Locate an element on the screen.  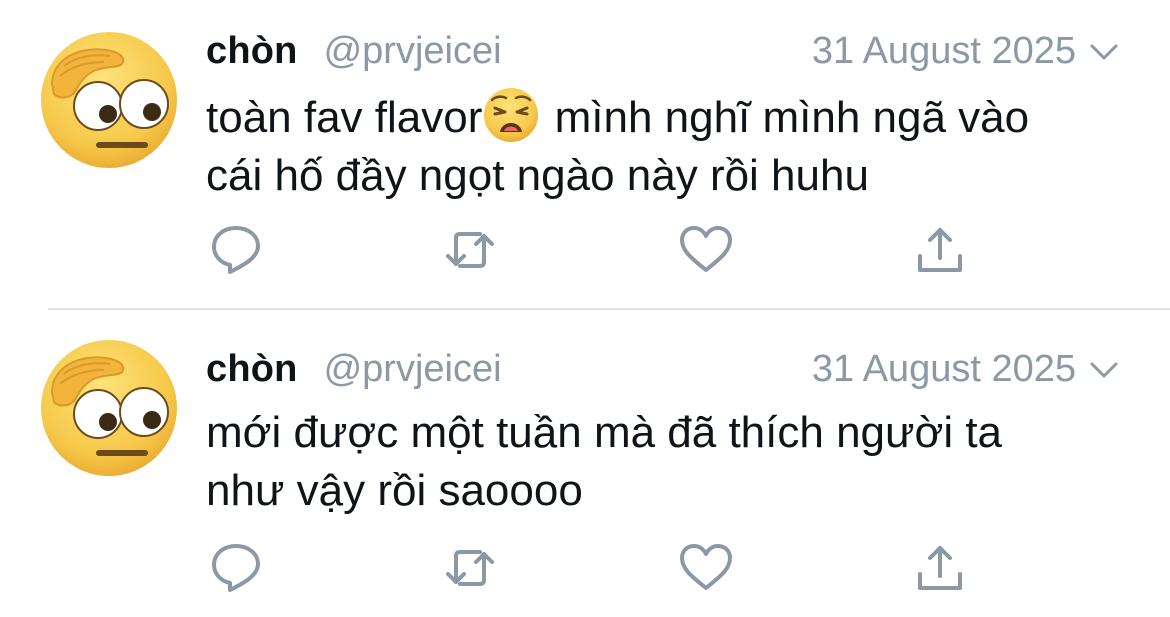
tweet-text-segment: mình nghĩ mình ngã vào is located at coordinates (786, 117).